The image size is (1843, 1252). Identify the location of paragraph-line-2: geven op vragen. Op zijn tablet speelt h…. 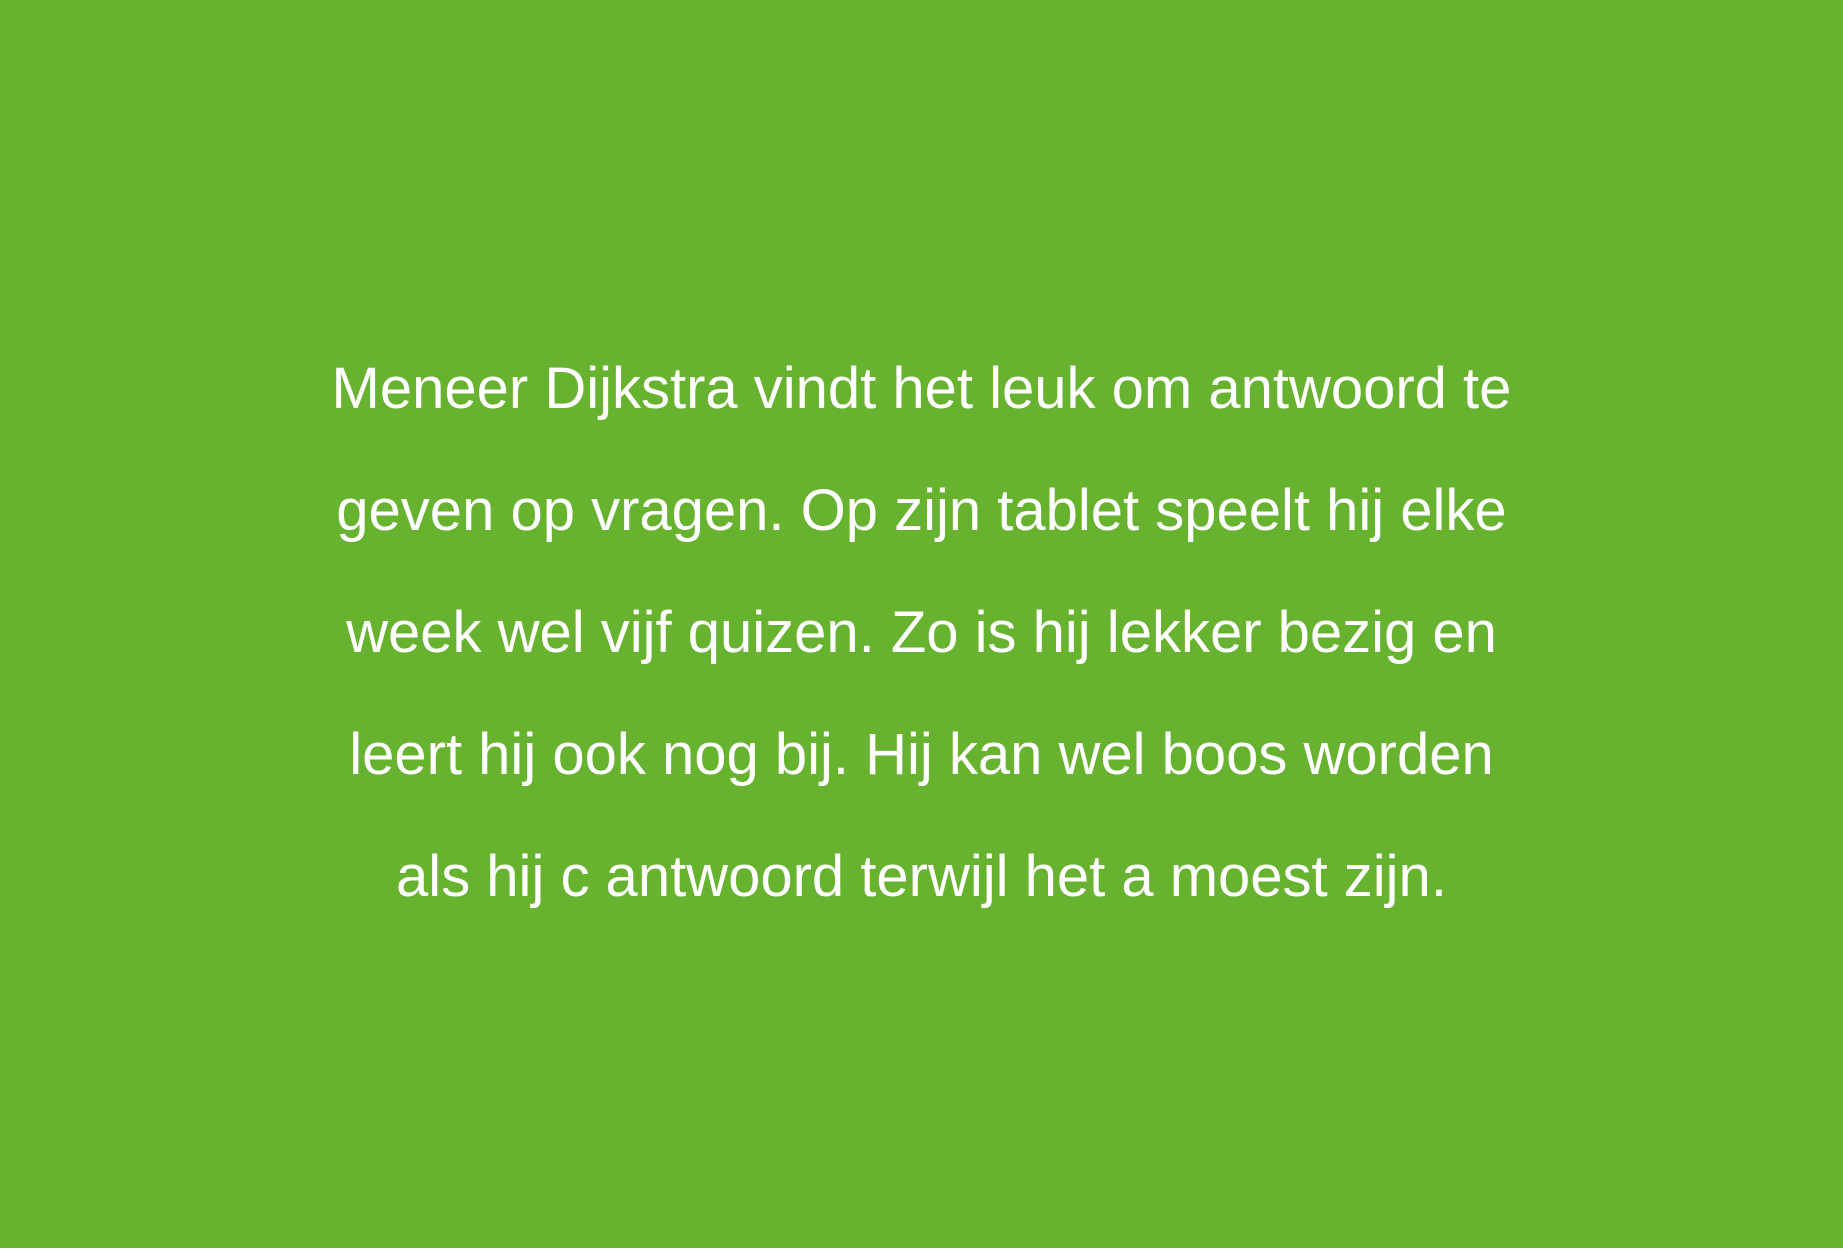
(921, 510).